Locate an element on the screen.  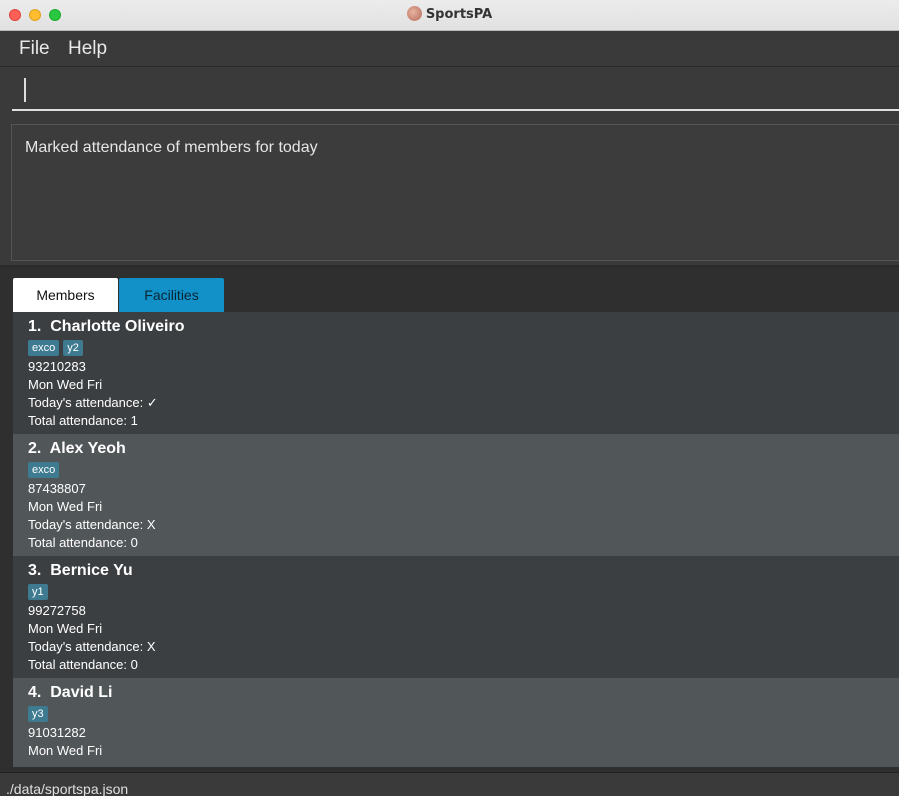
text-caret is located at coordinates (25, 90).